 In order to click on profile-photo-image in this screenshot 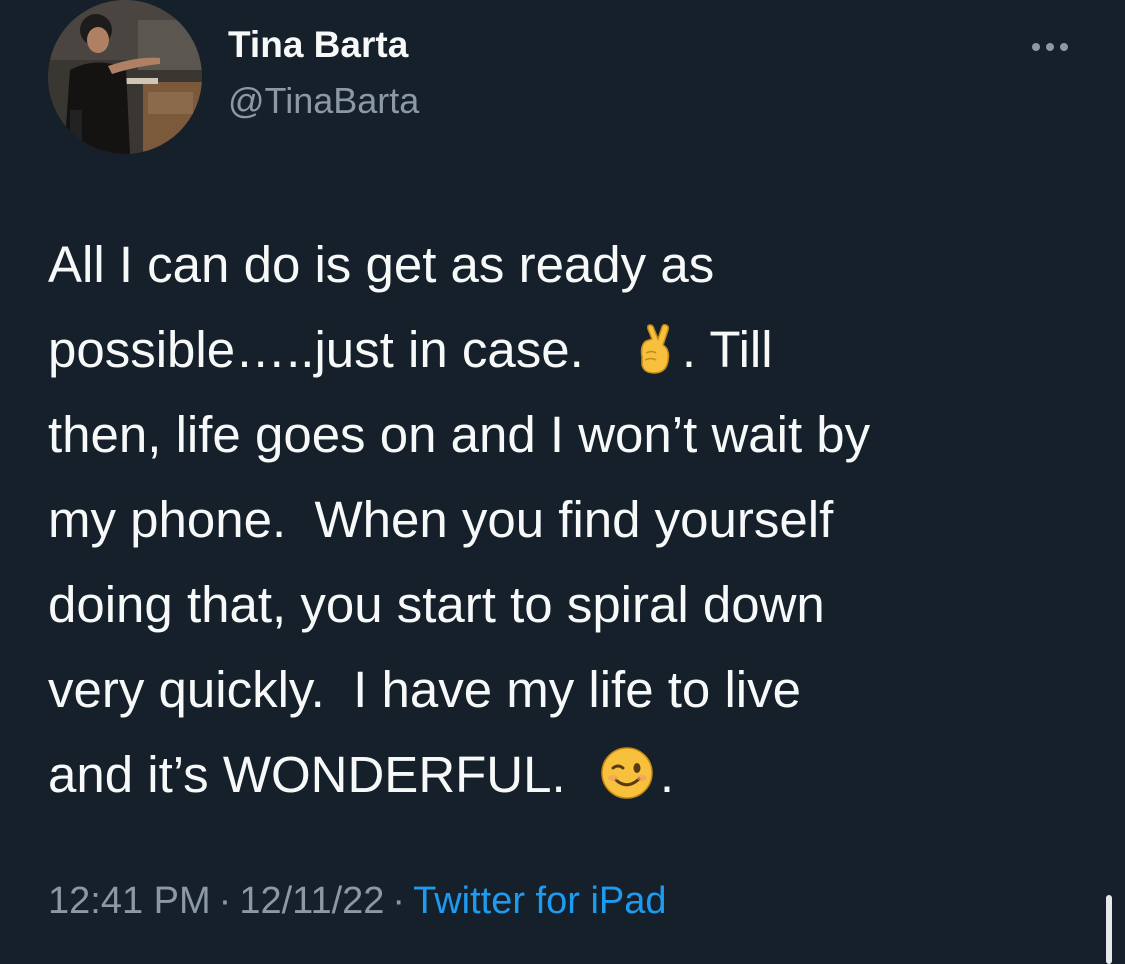, I will do `click(125, 77)`.